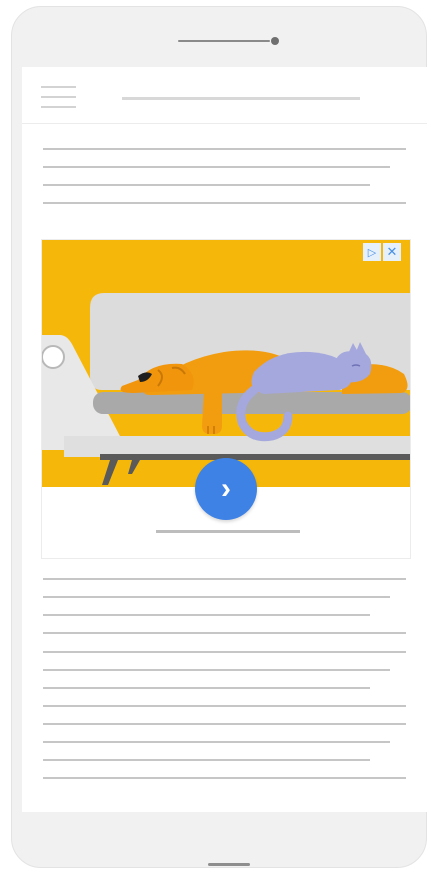 This screenshot has height=874, width=431. Describe the element at coordinates (372, 252) in the screenshot. I see `adchoices-icon: ▷` at that location.